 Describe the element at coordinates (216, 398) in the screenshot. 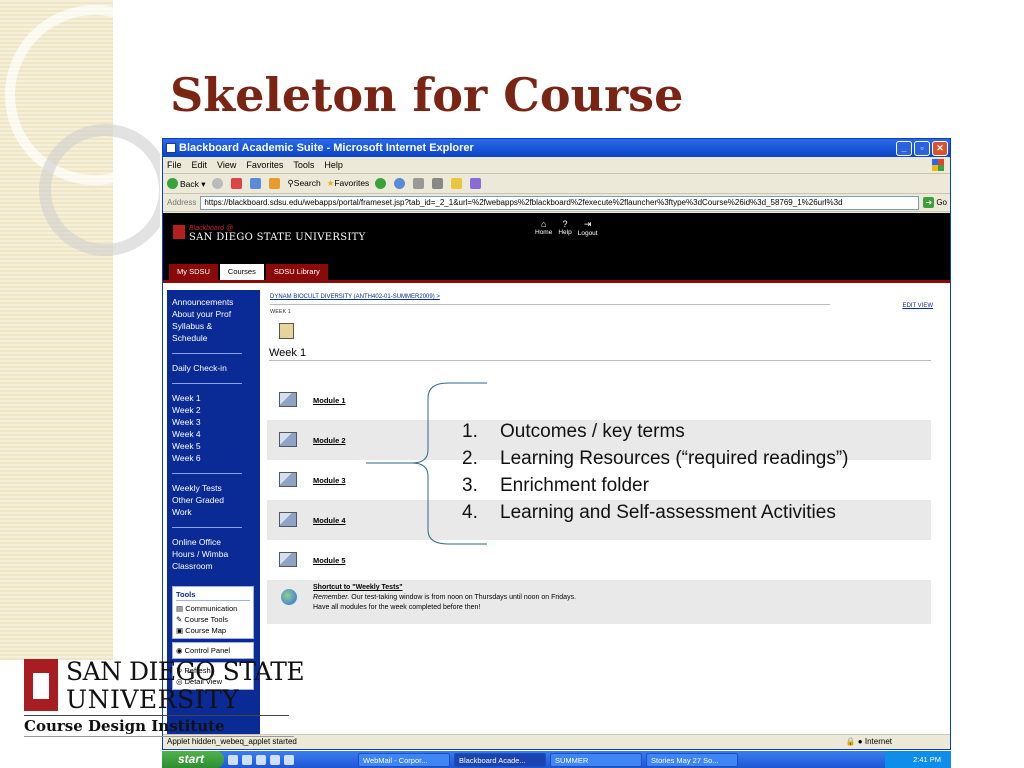

I see `menu-week-1: Week 1` at that location.